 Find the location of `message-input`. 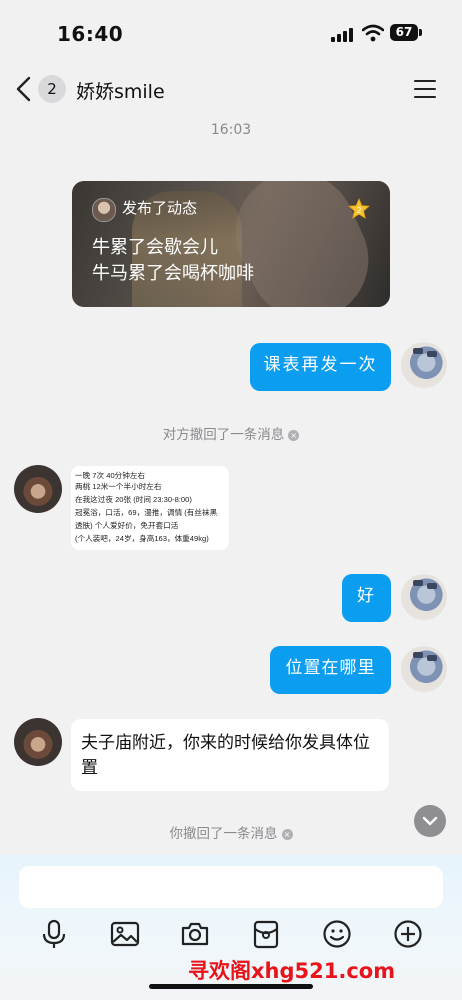

message-input is located at coordinates (231, 887).